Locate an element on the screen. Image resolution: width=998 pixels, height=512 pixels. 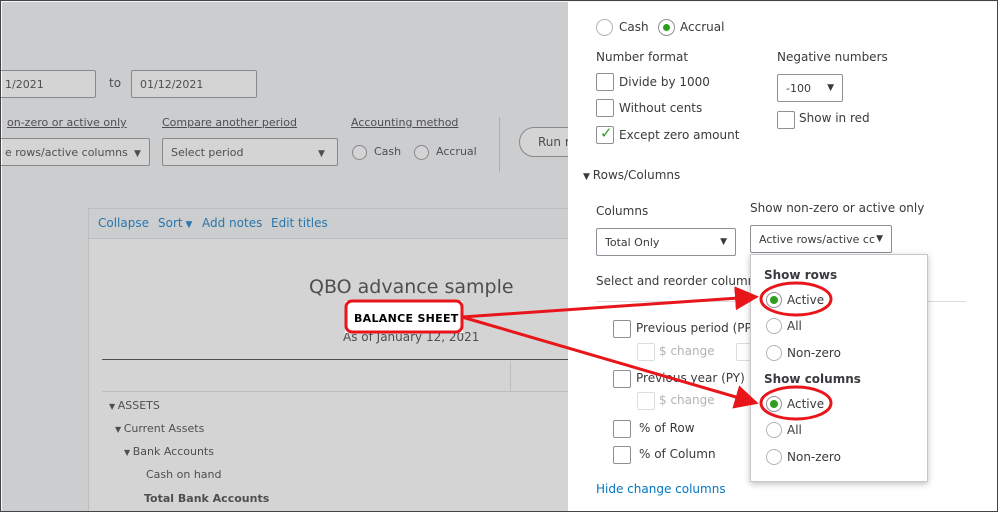
pp-change-label: $ change is located at coordinates (687, 351).